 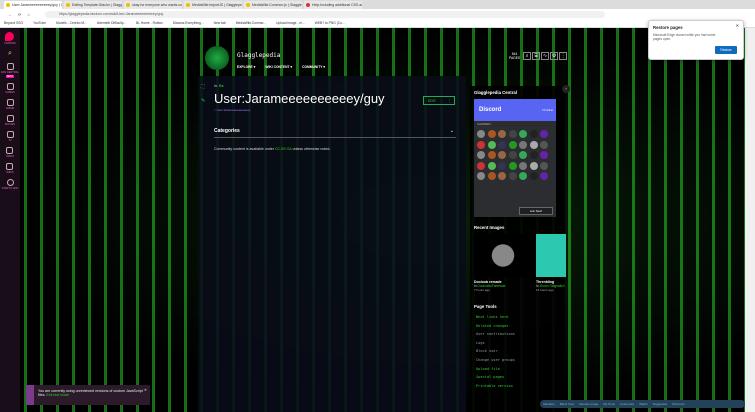 What do you see at coordinates (203, 101) in the screenshot?
I see `edit-pencil-icon: ✎` at bounding box center [203, 101].